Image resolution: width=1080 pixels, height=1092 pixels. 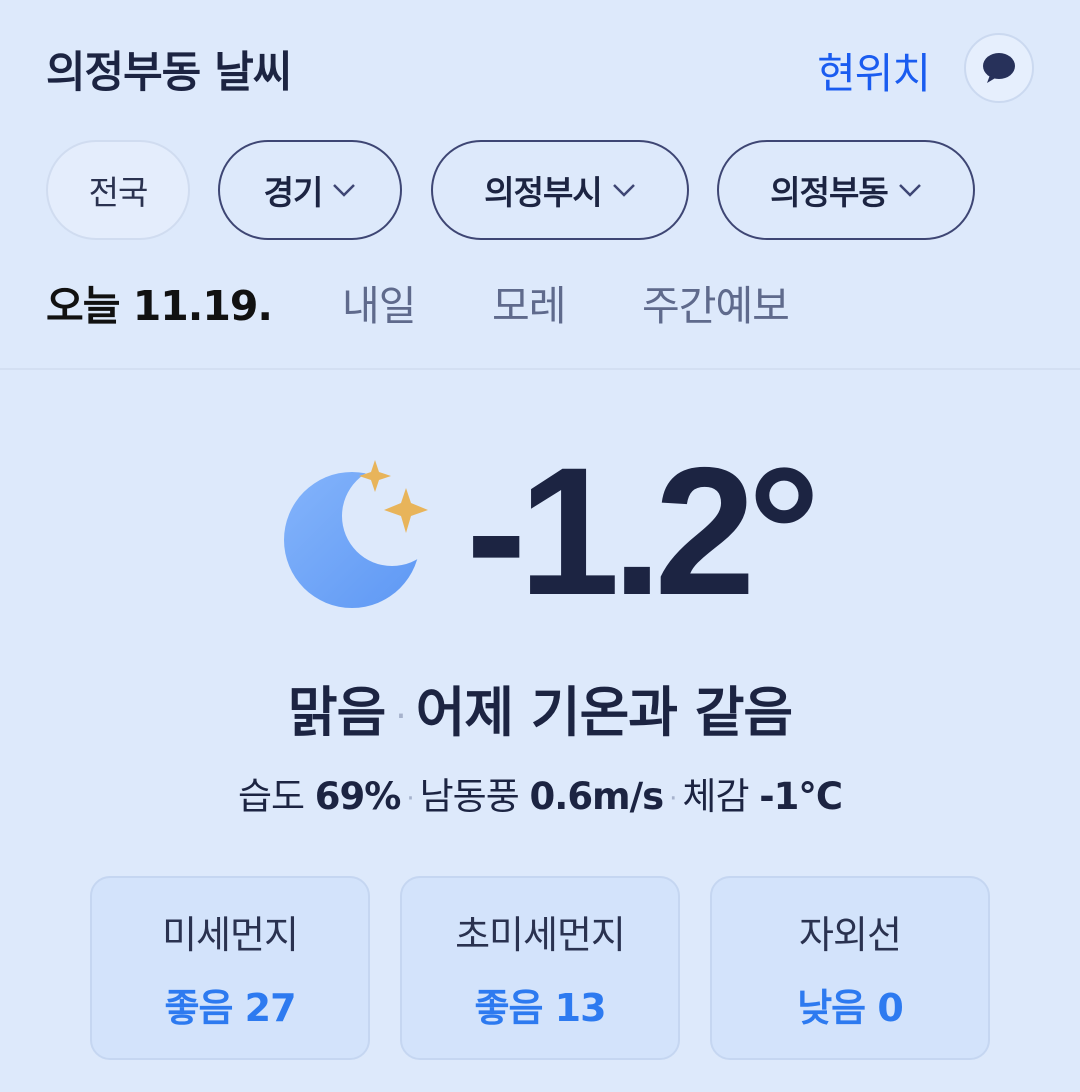 I want to click on region-chip-province: 경기, so click(x=310, y=190).